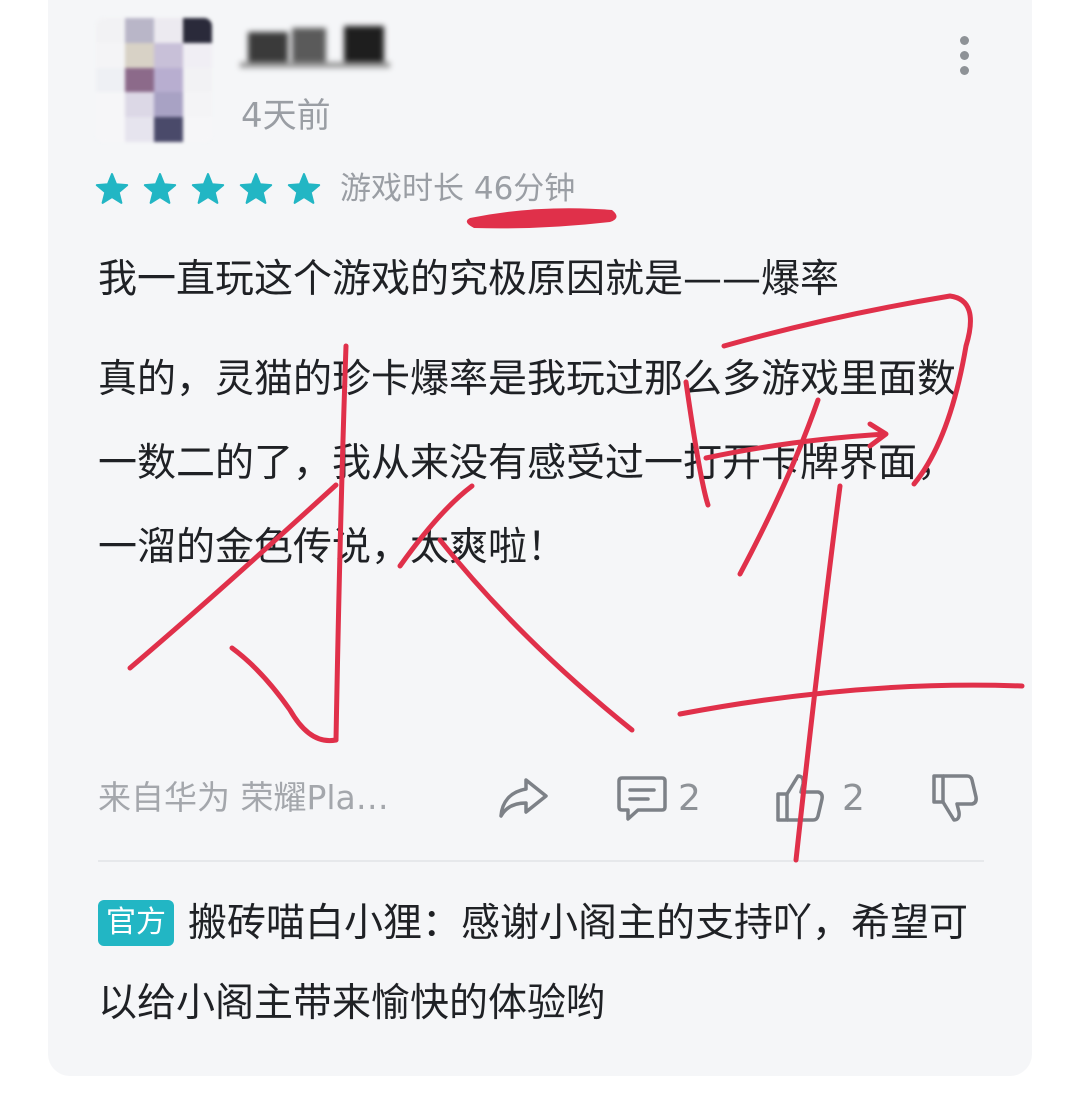  Describe the element at coordinates (853, 798) in the screenshot. I see `like-count: 2` at that location.